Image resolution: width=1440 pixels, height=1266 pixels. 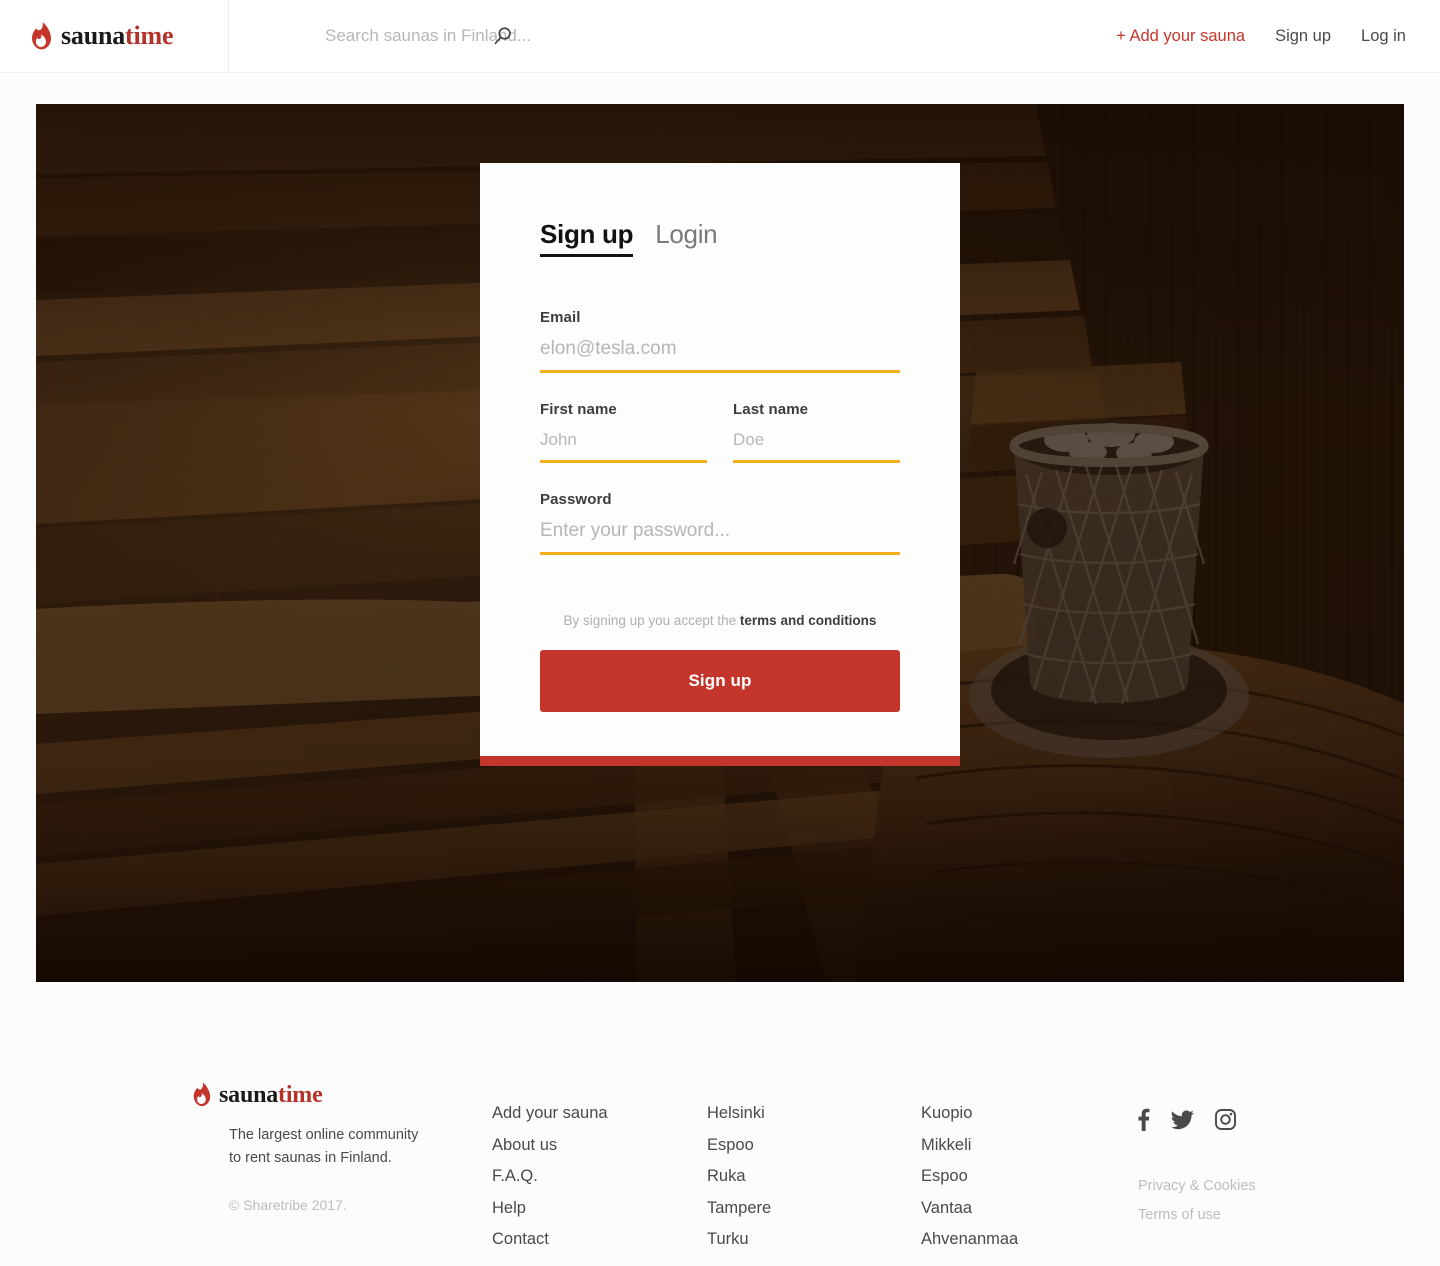 I want to click on footer-link-terms-of-use: Terms of use, so click(x=1197, y=1215).